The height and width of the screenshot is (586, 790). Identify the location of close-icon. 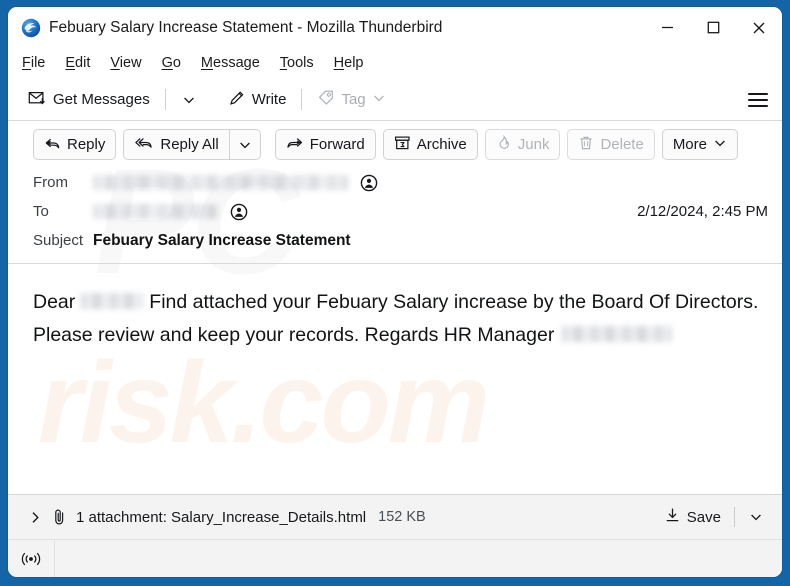
(759, 27).